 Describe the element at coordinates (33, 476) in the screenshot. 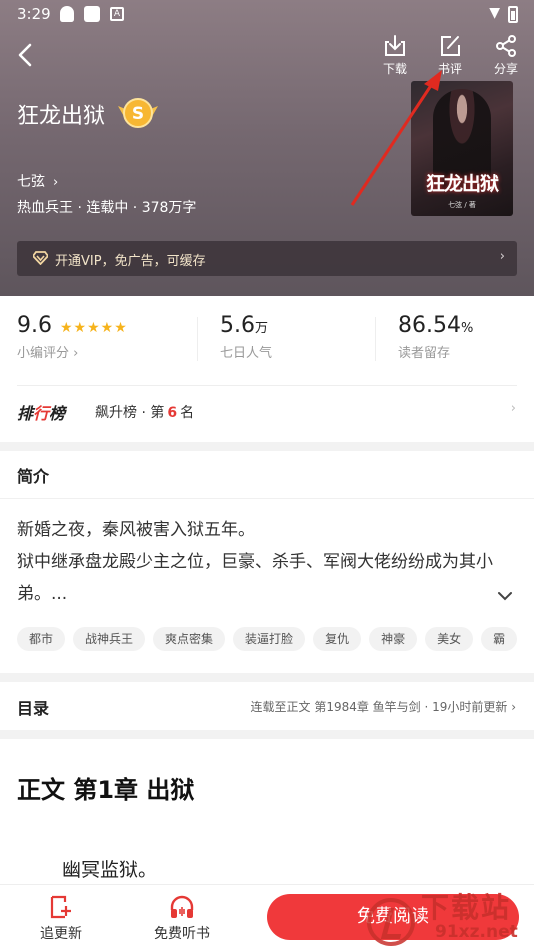

I see `intro-heading: 简介` at that location.